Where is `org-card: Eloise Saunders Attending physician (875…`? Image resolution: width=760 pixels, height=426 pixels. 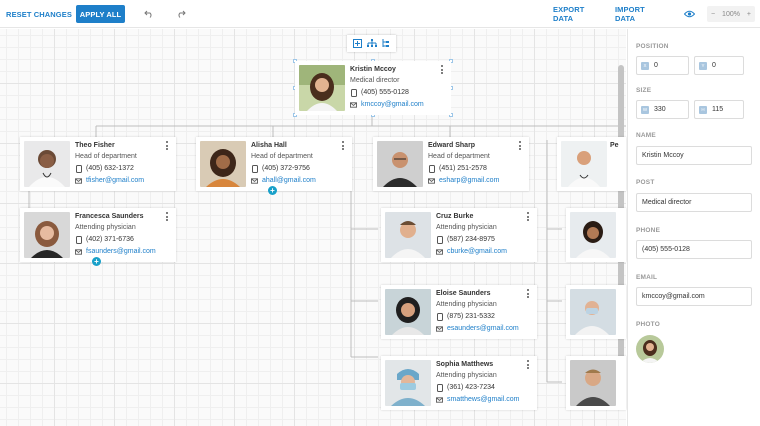
org-card: Eloise Saunders Attending physician (875… is located at coordinates (459, 312).